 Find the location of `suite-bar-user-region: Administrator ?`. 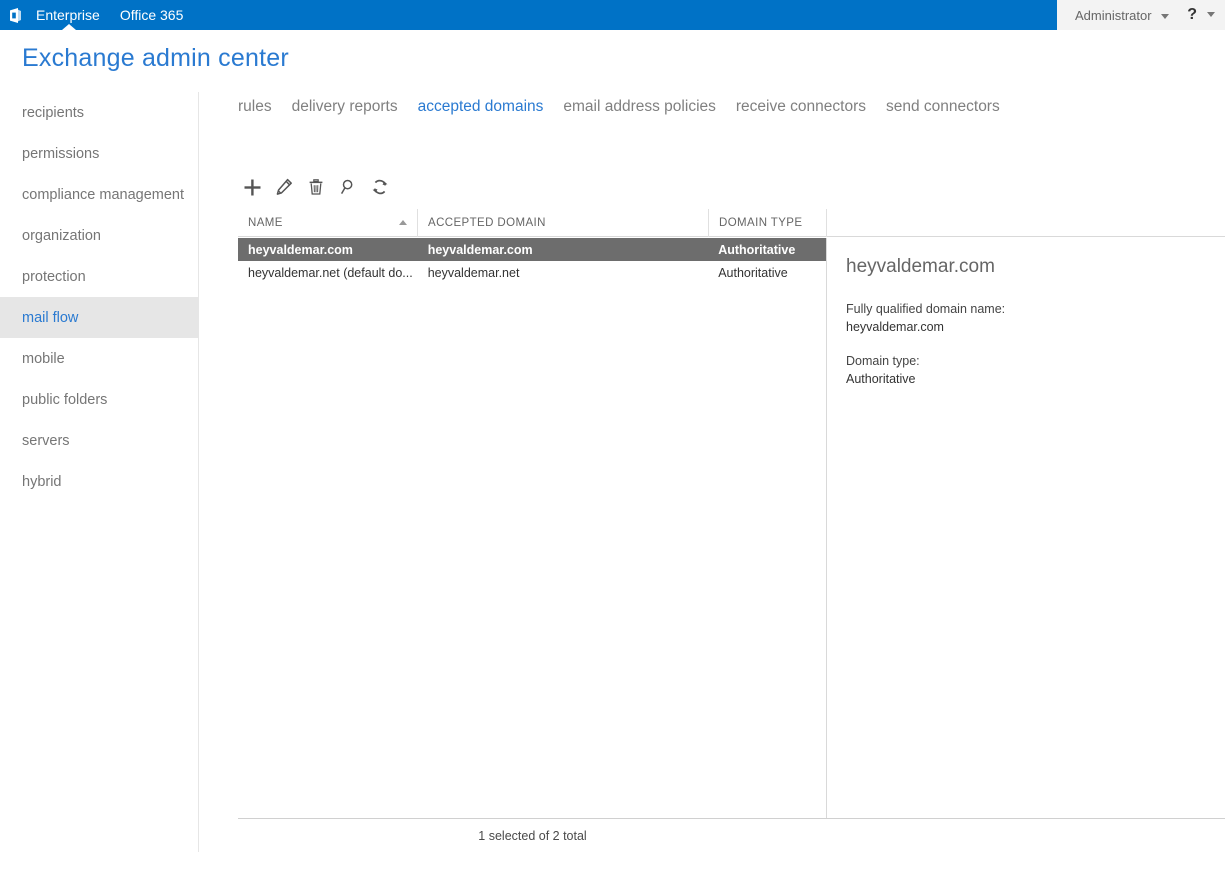

suite-bar-user-region: Administrator ? is located at coordinates (1141, 15).